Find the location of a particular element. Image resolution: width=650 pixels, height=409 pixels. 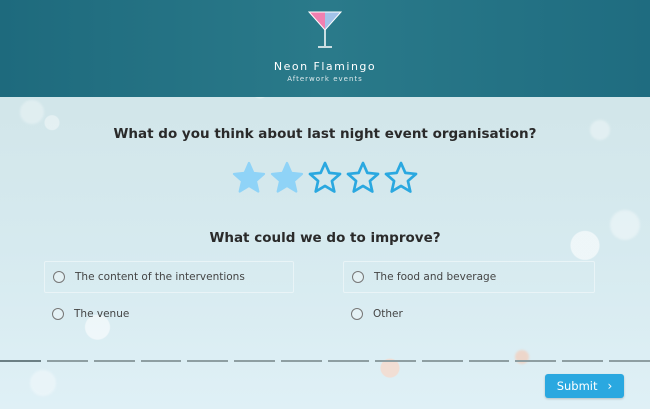

option-label: The venue is located at coordinates (102, 314).